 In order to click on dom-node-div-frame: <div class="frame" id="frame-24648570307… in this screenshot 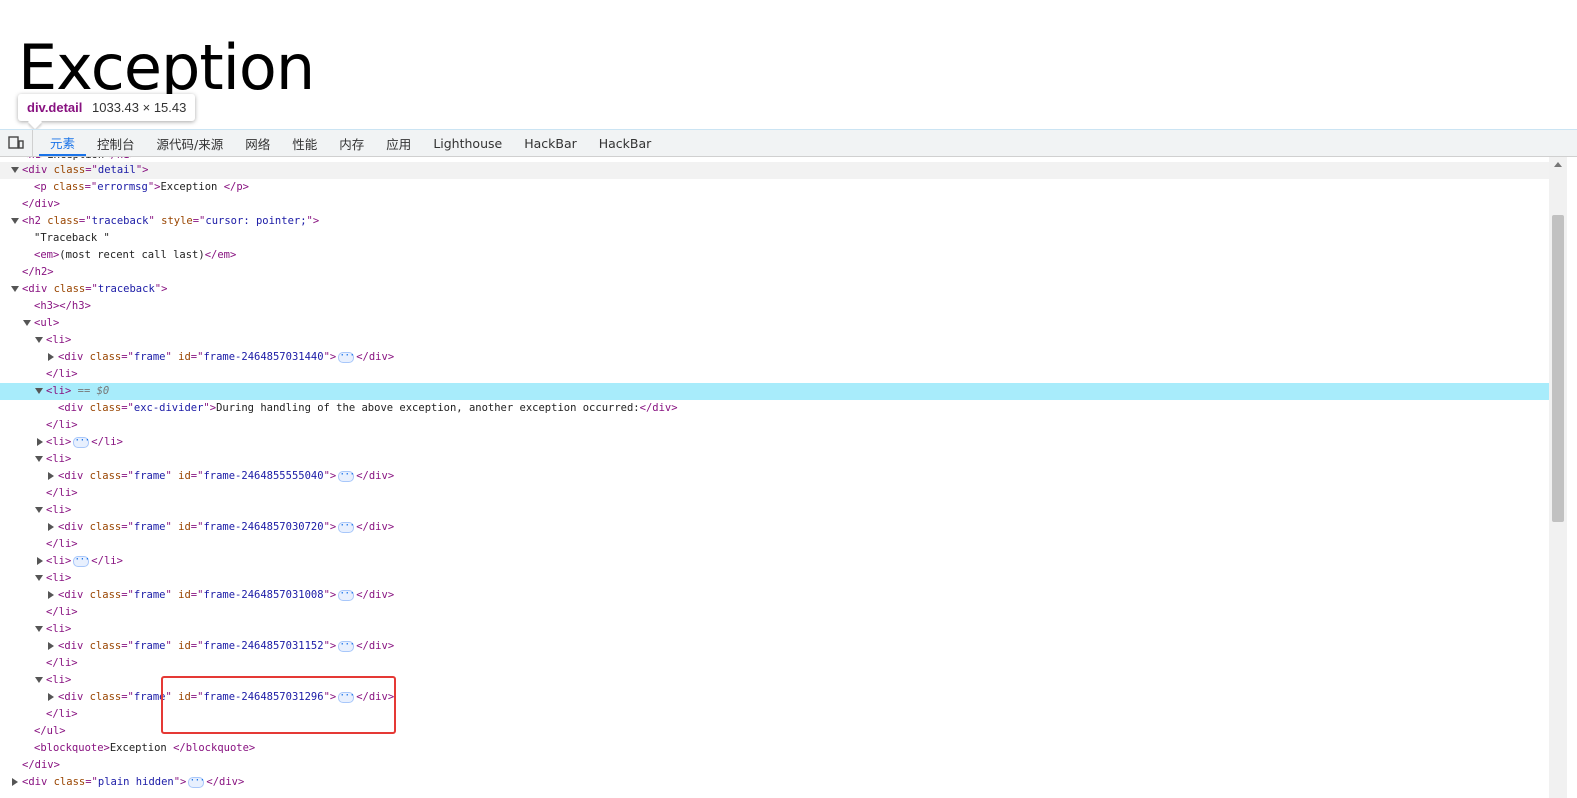, I will do `click(774, 527)`.